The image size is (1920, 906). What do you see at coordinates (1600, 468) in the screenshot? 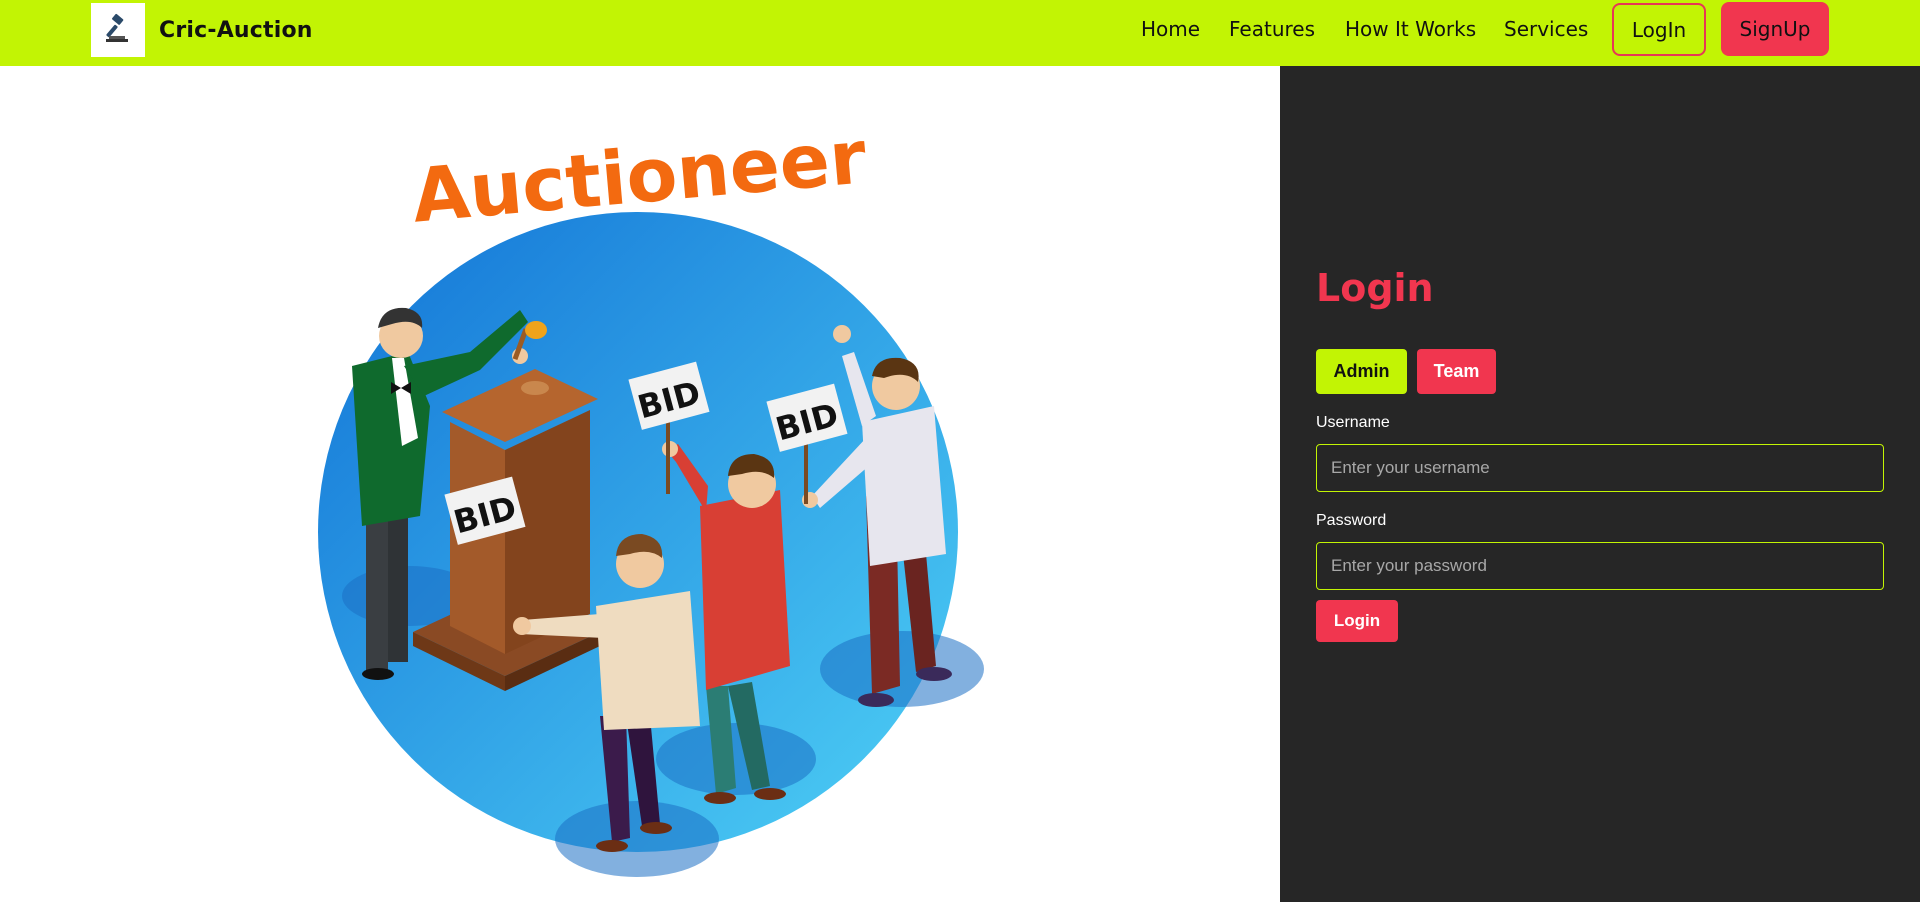
I see `username-input` at bounding box center [1600, 468].